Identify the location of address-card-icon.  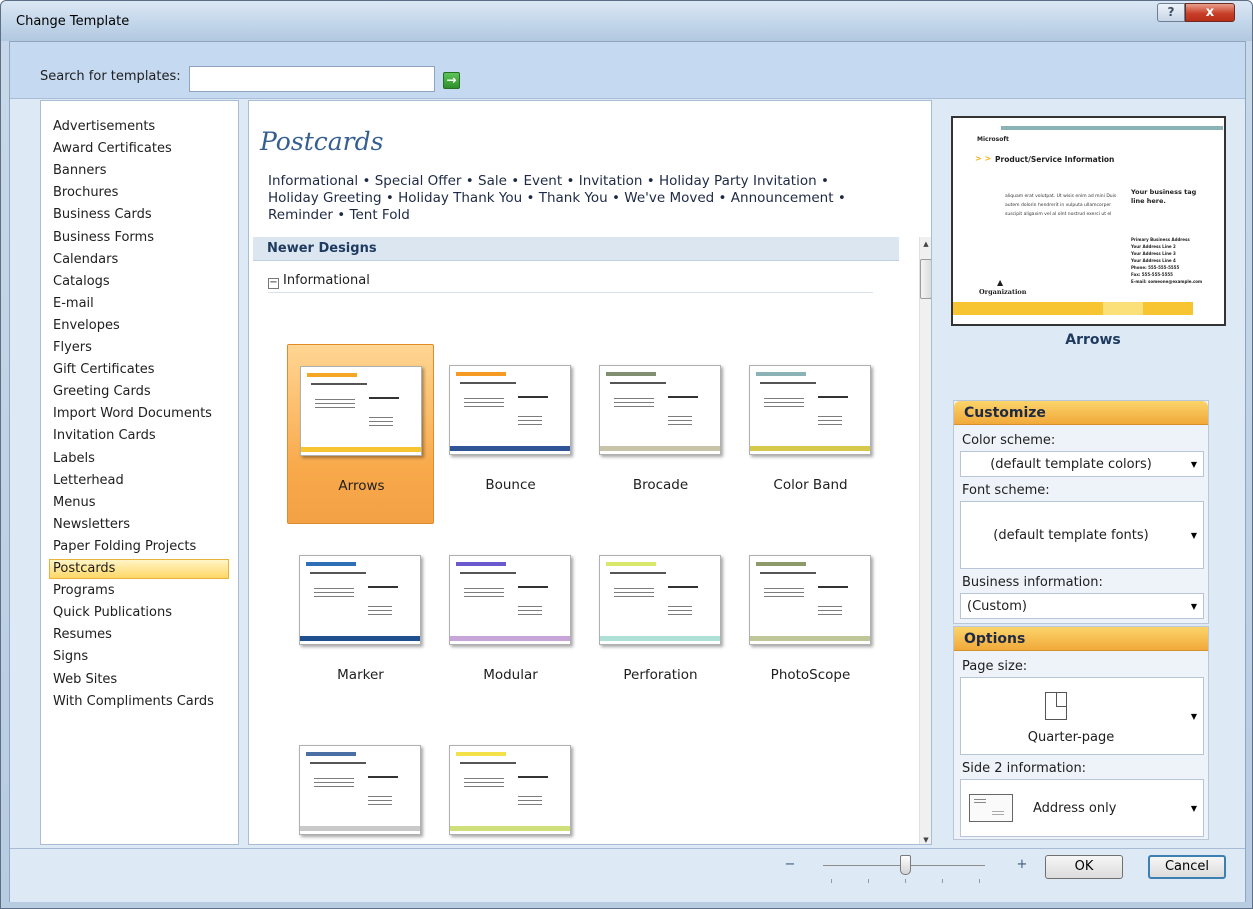
(991, 808).